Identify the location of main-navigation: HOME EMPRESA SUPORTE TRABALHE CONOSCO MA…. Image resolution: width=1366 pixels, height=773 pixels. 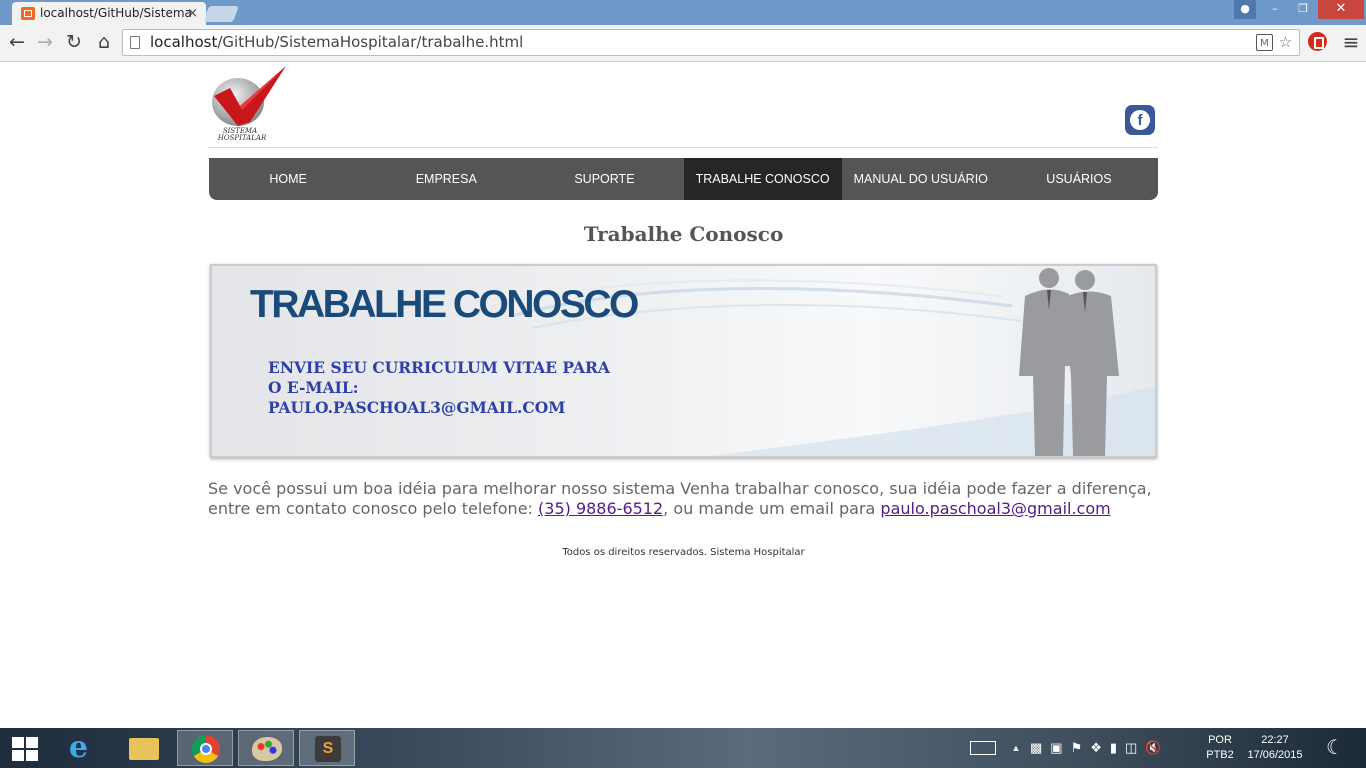
(683, 179).